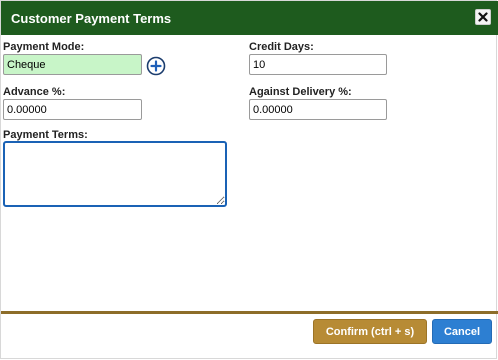 The width and height of the screenshot is (498, 360). Describe the element at coordinates (72, 64) in the screenshot. I see `payment-mode-input` at that location.